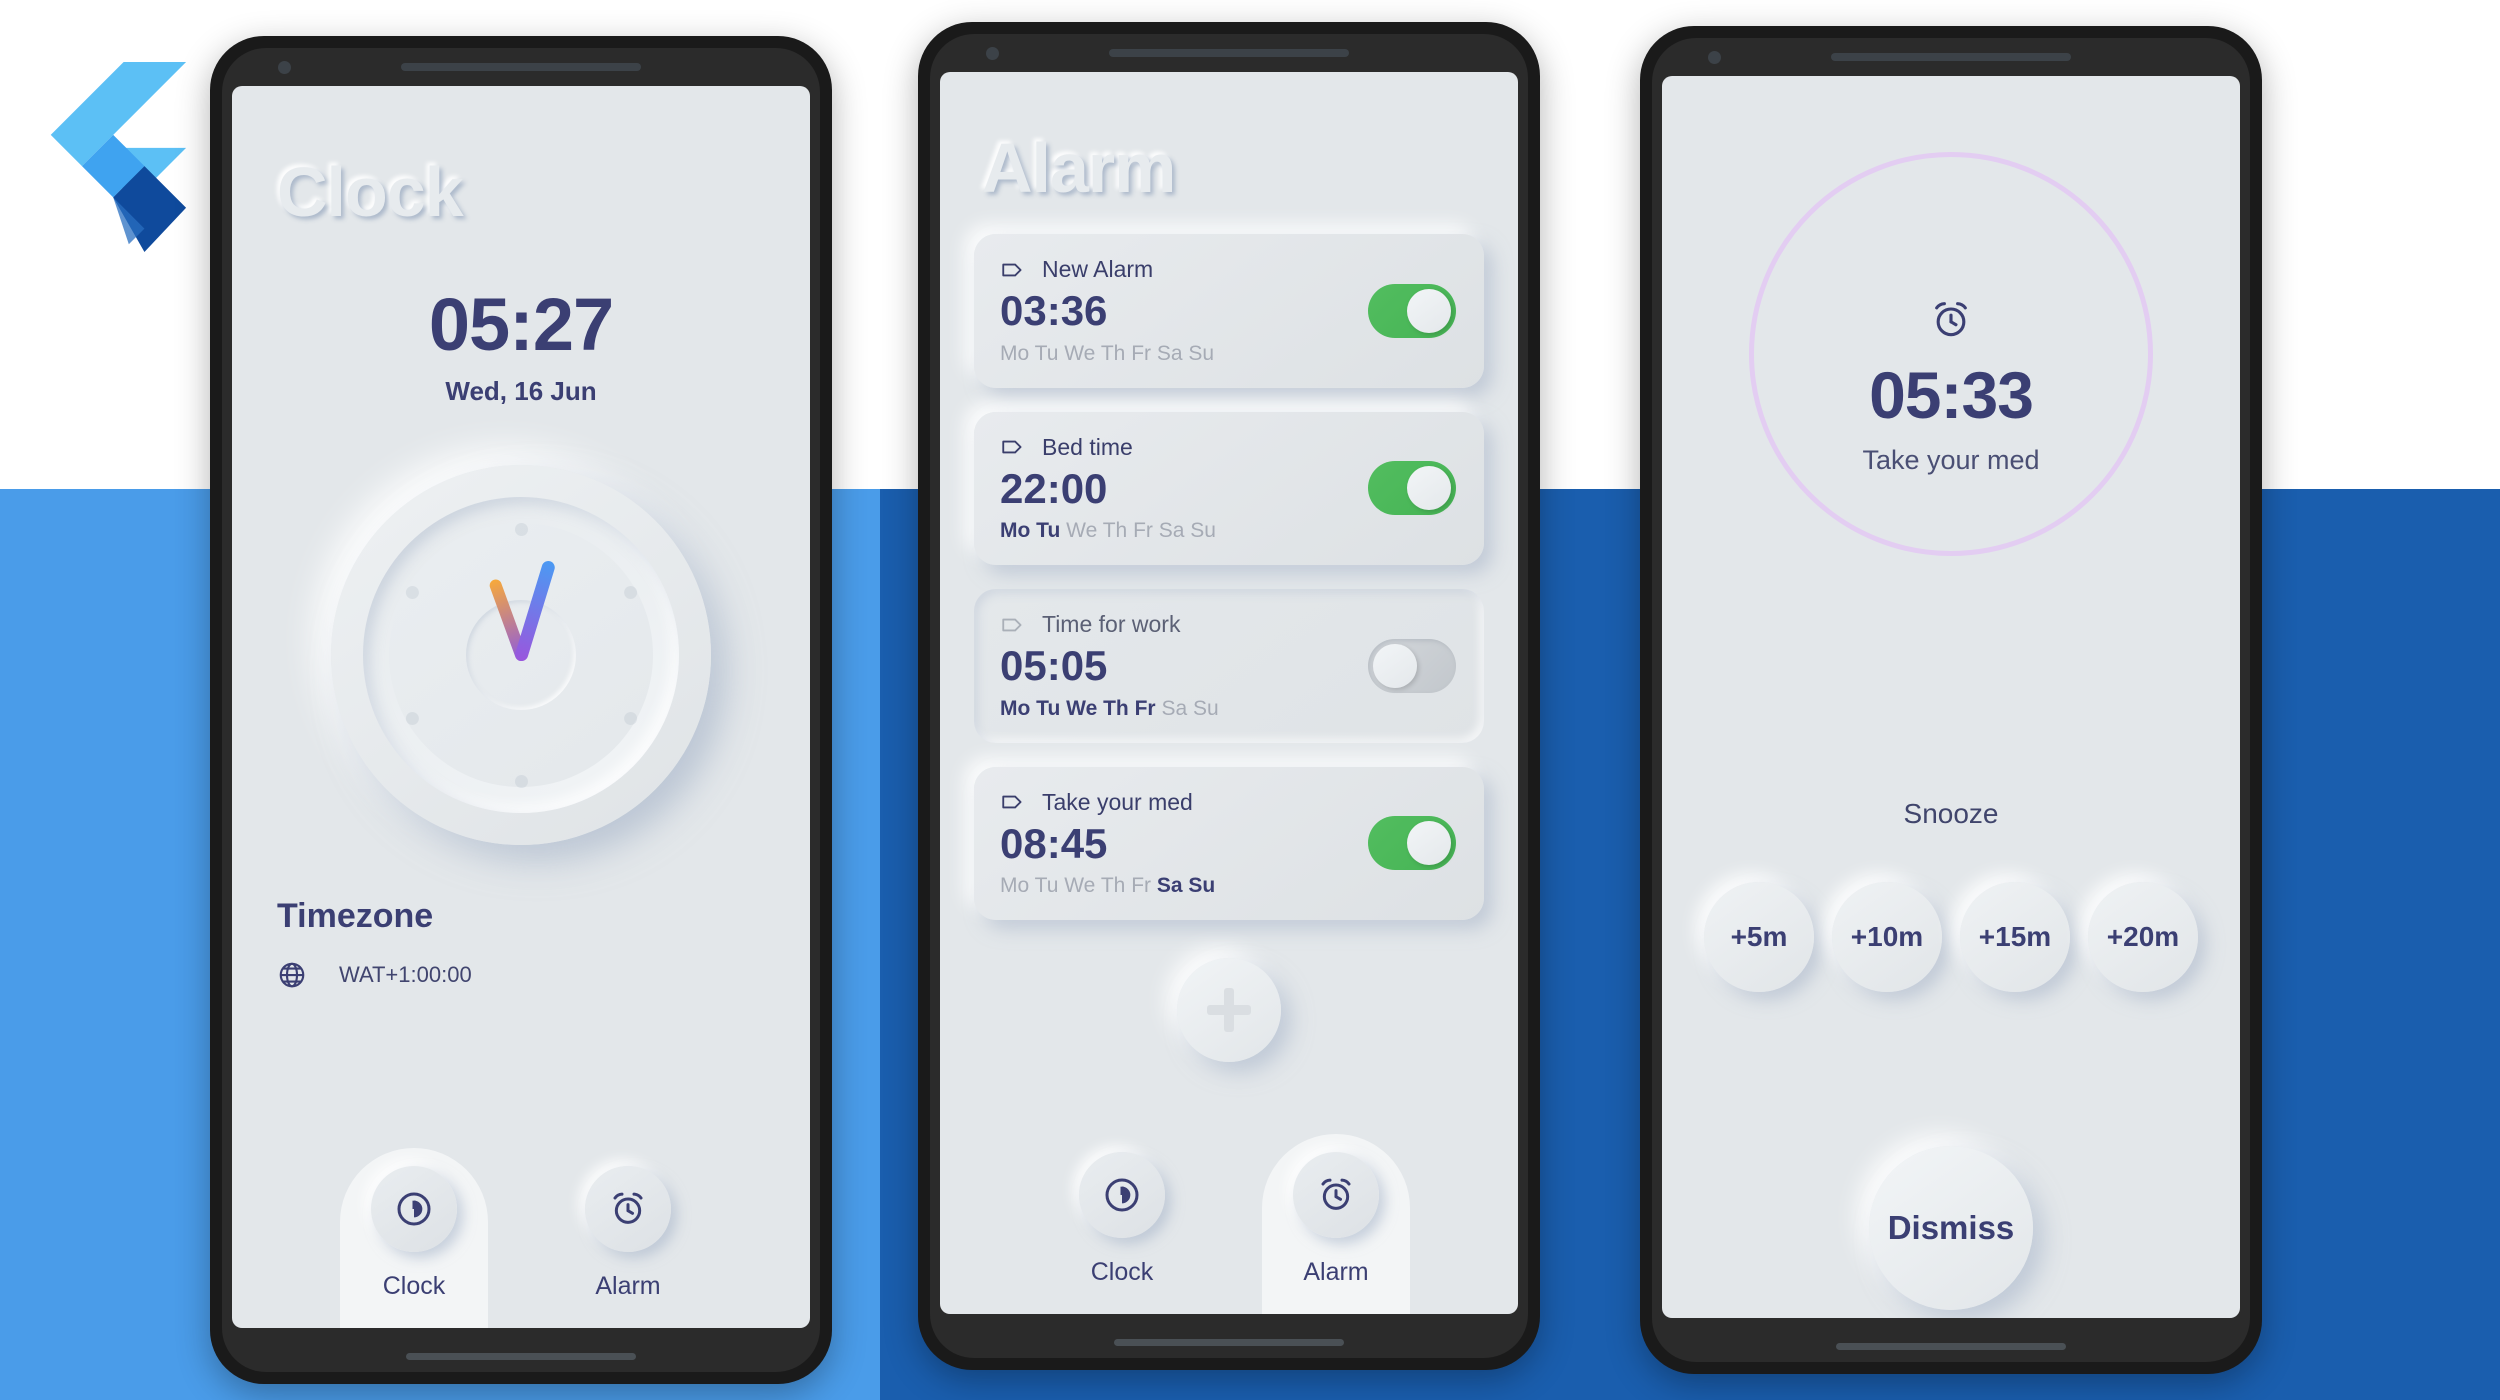  What do you see at coordinates (2015, 937) in the screenshot?
I see `snooze-button: +15m` at bounding box center [2015, 937].